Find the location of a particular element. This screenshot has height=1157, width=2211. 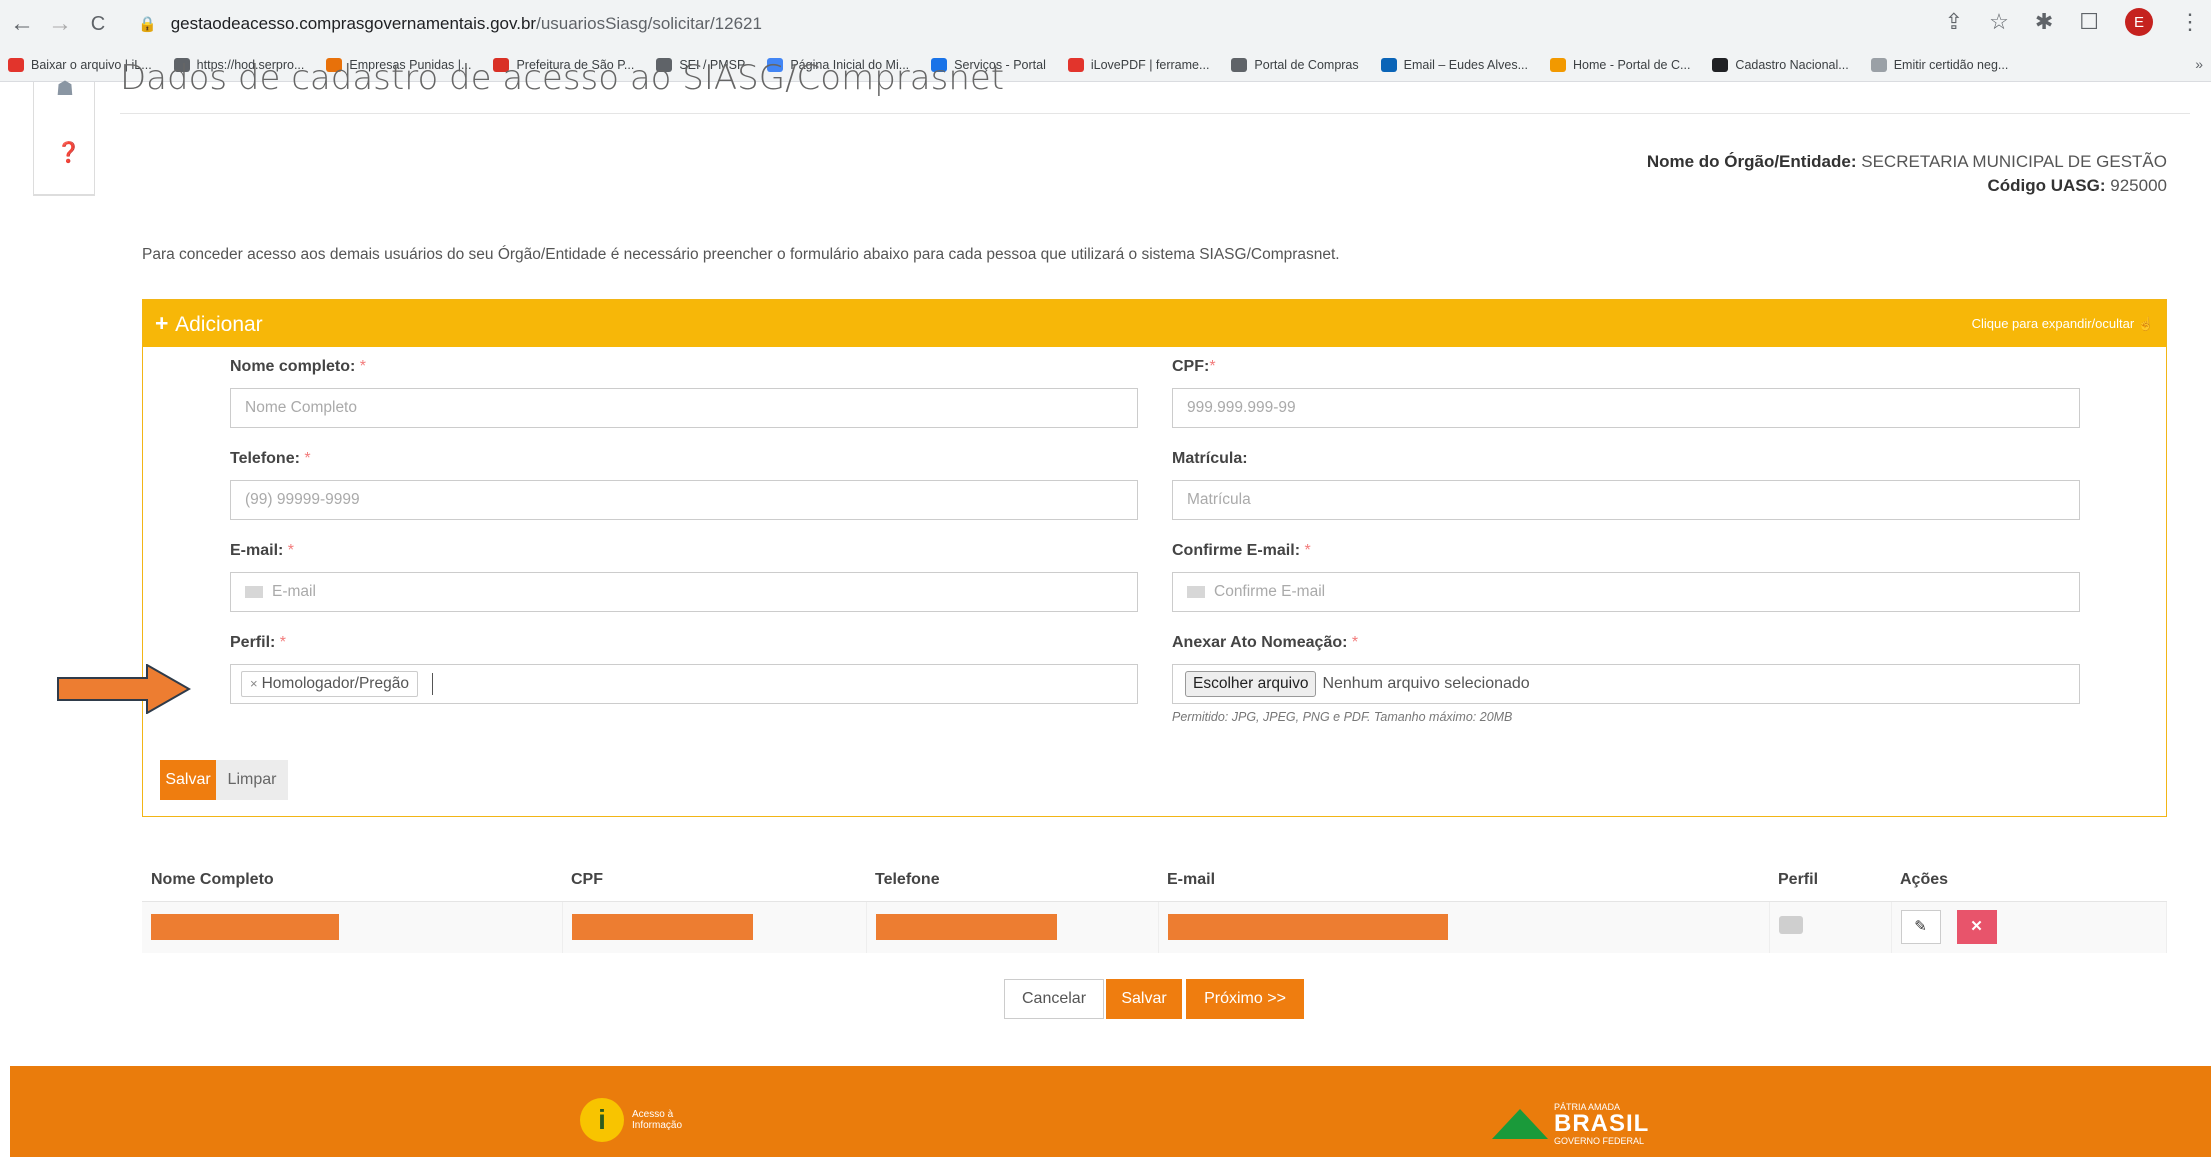

cpf-placeholder: 999.999.999-99 is located at coordinates (1241, 407).